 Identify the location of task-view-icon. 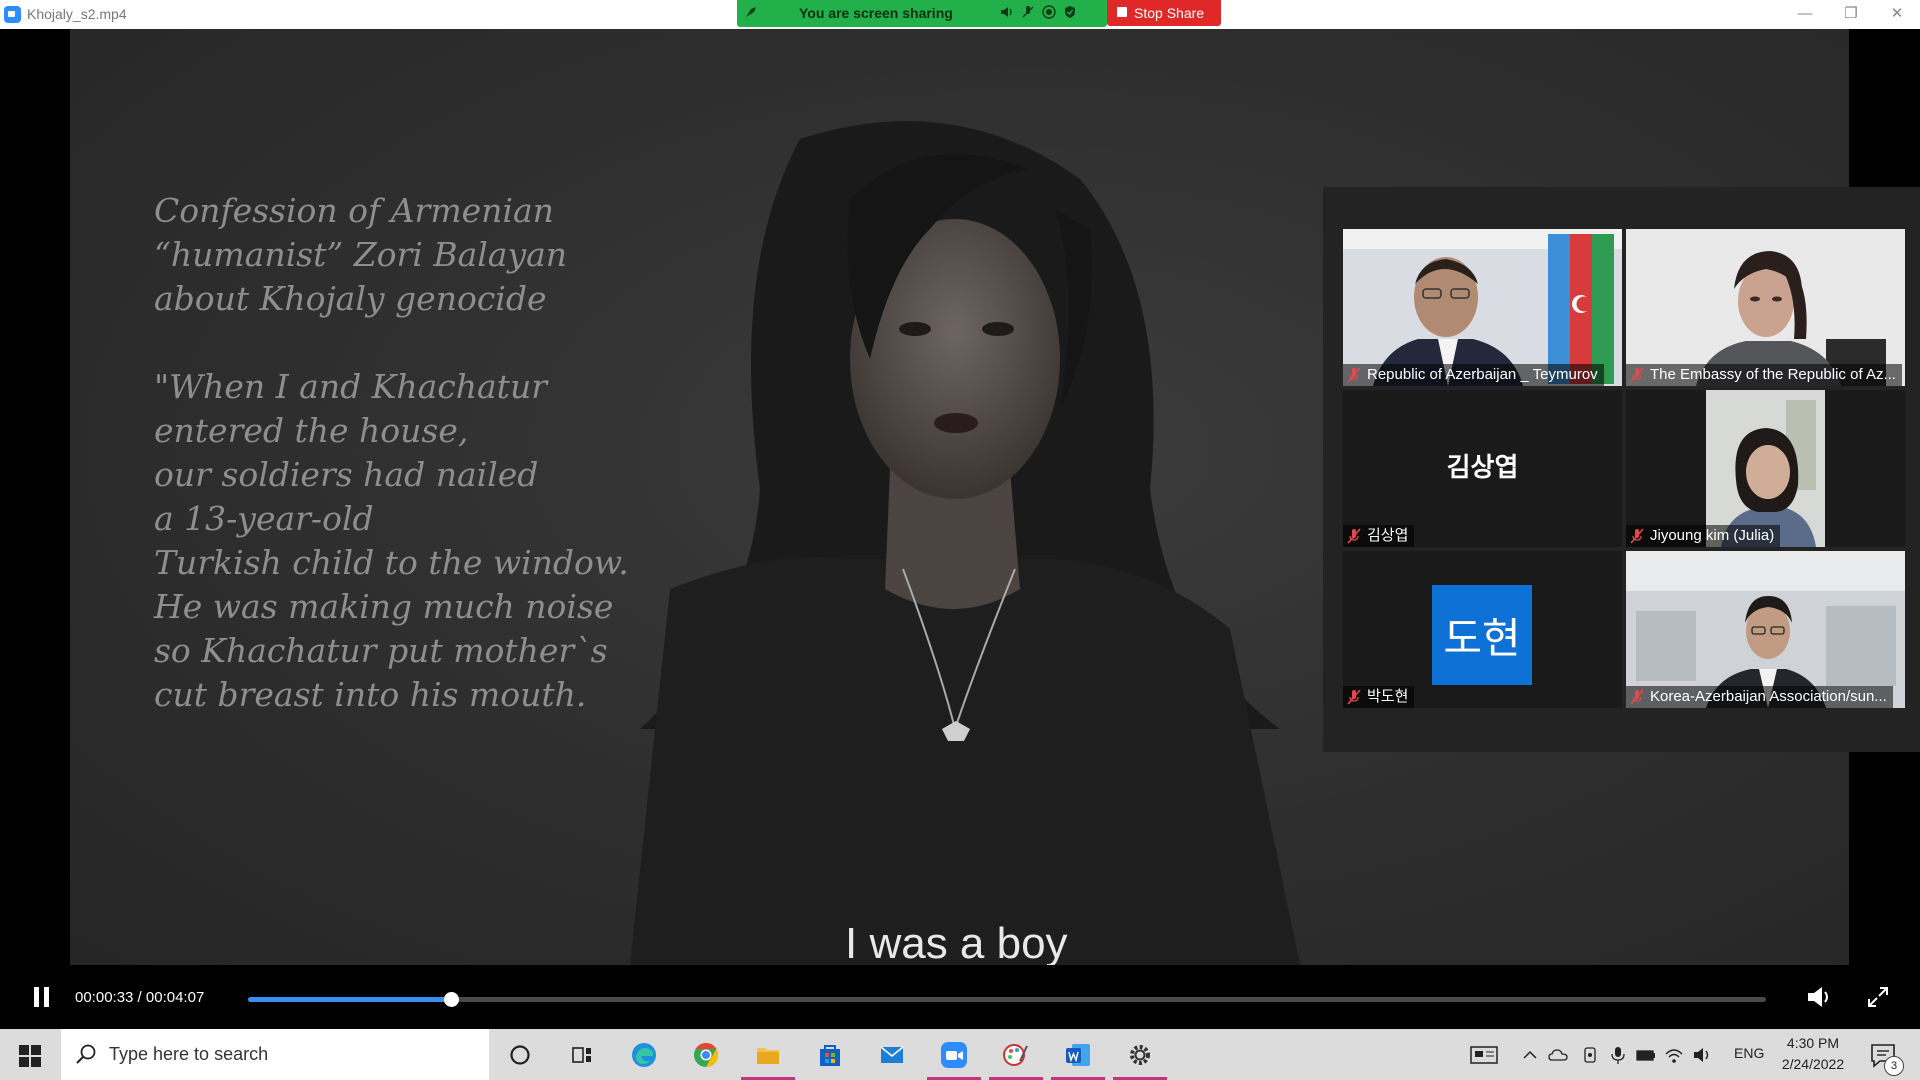
(581, 1055).